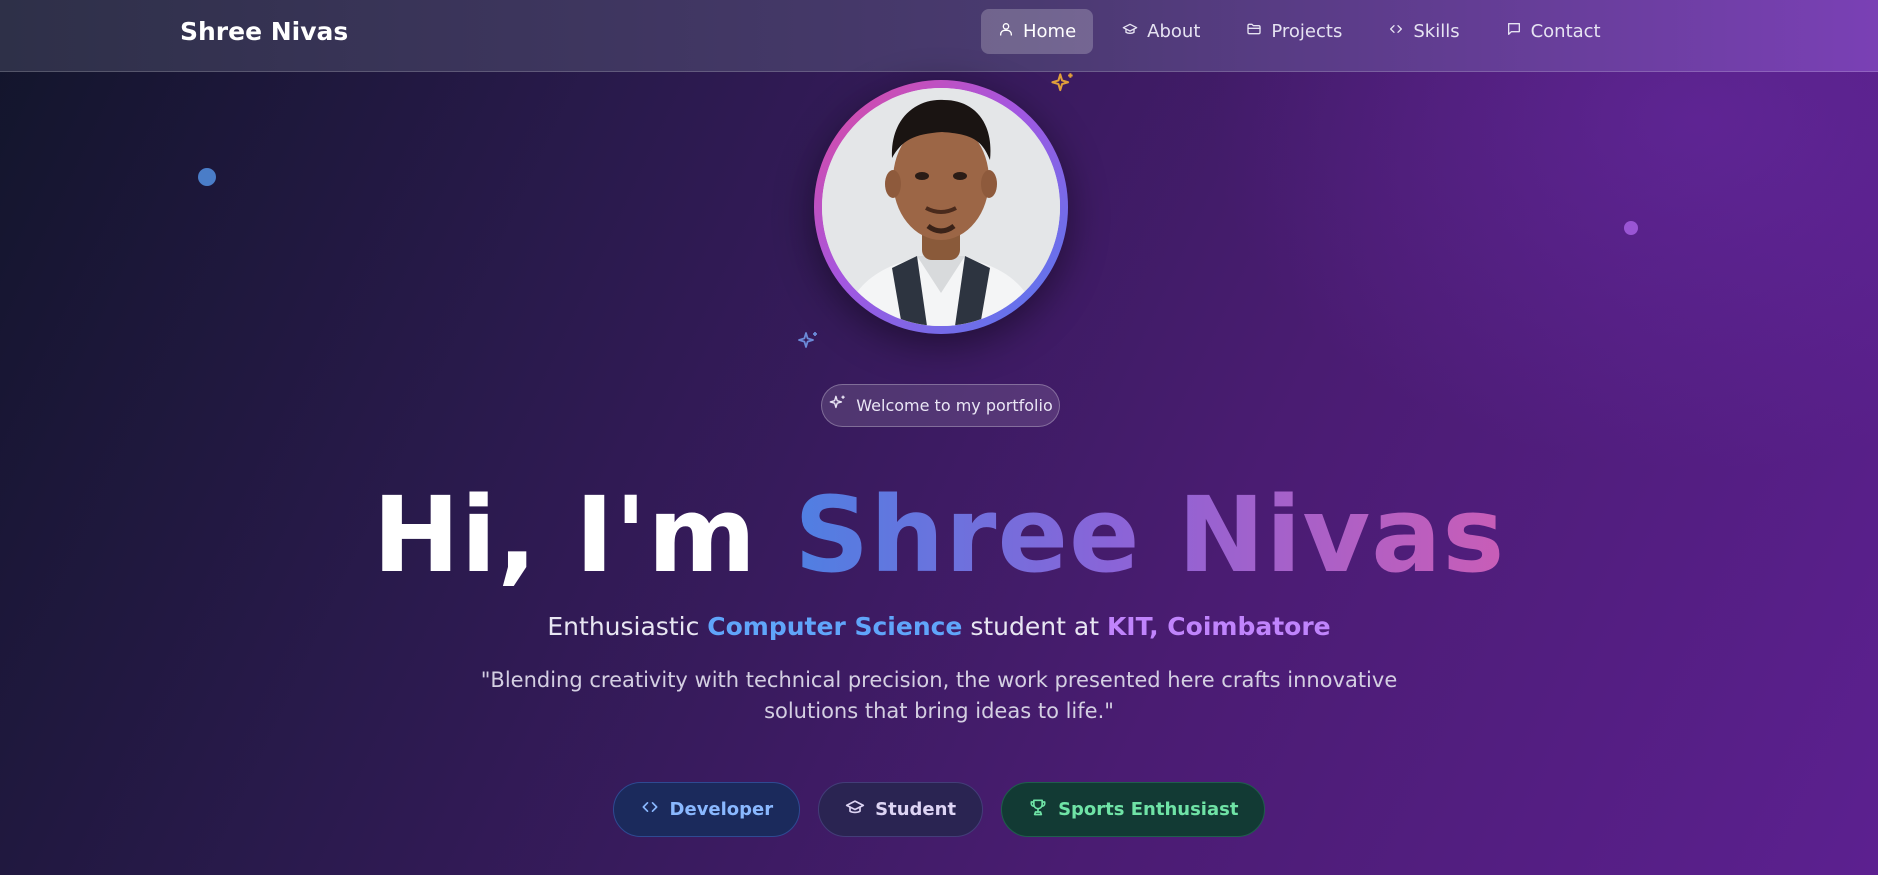 The width and height of the screenshot is (1878, 875). I want to click on hero-title-name: Shree Nivas, so click(1150, 535).